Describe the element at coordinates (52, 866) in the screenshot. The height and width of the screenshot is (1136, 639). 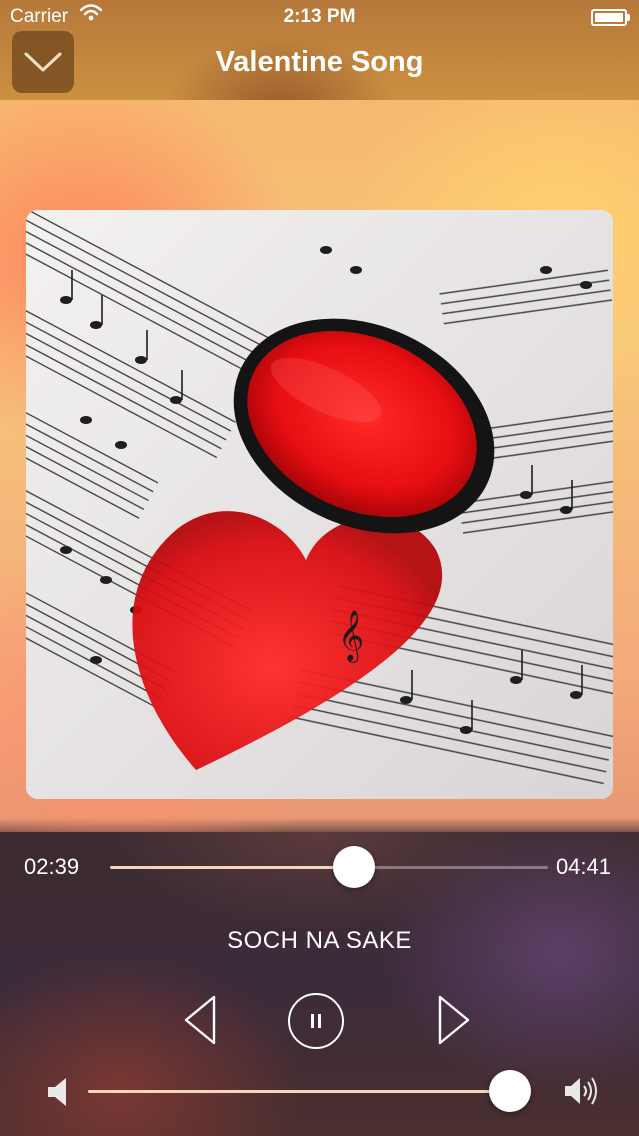
I see `elapsed-time: 02:39` at that location.